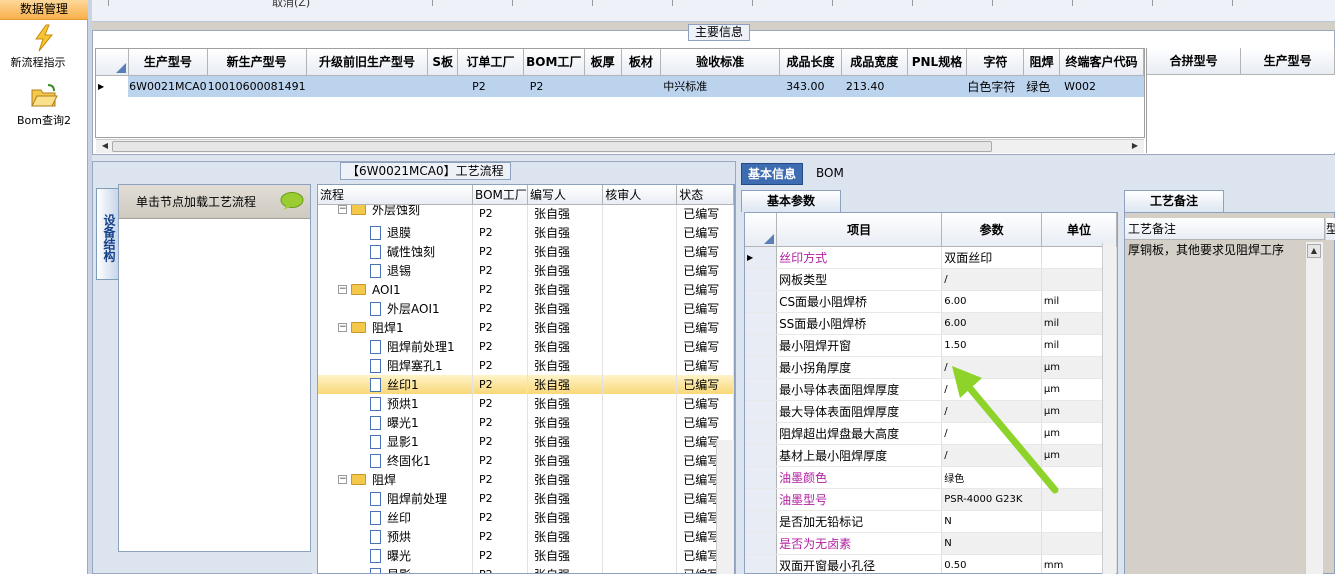 The image size is (1335, 574). Describe the element at coordinates (991, 499) in the screenshot. I see `param-value: PSR-4000 G23K` at that location.